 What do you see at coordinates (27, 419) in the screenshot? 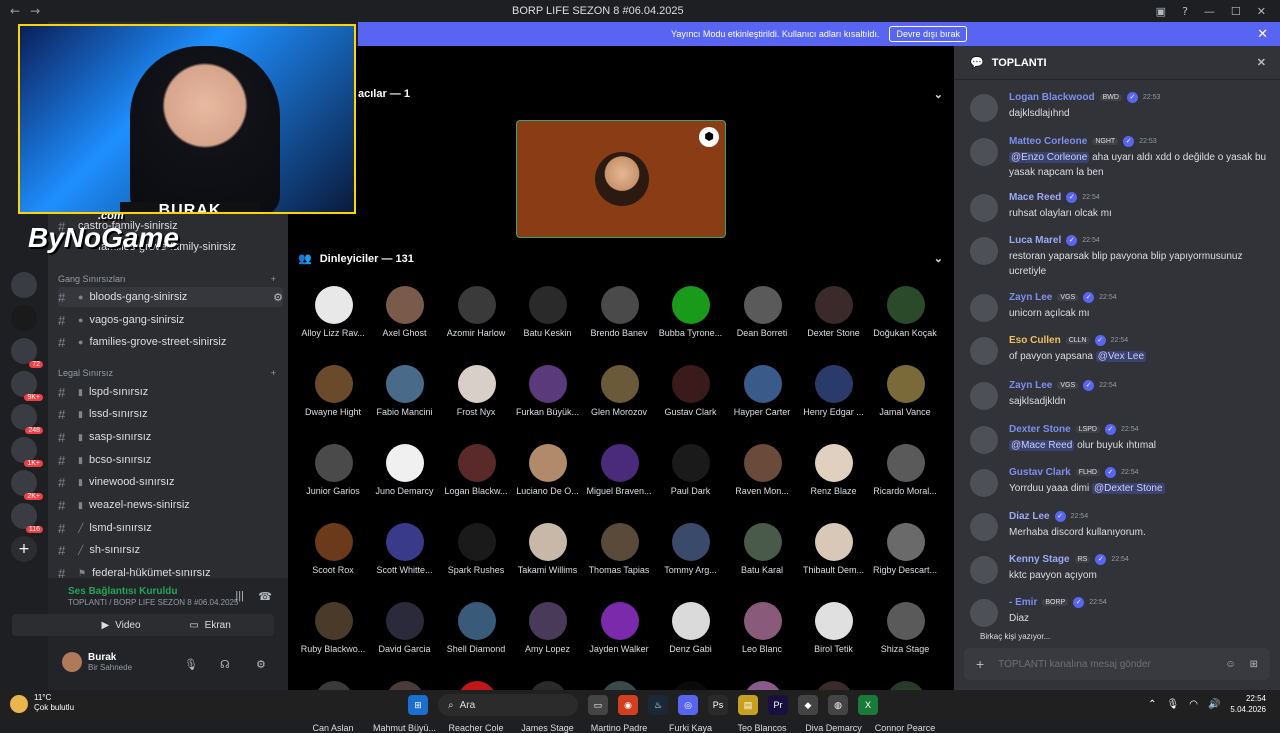
I see `server-icon: 248` at bounding box center [27, 419].